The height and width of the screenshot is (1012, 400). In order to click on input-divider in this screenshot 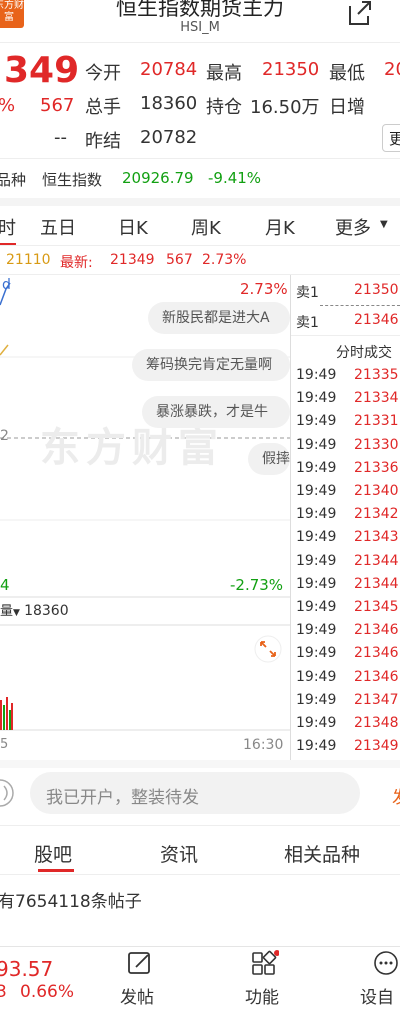, I will do `click(200, 825)`.